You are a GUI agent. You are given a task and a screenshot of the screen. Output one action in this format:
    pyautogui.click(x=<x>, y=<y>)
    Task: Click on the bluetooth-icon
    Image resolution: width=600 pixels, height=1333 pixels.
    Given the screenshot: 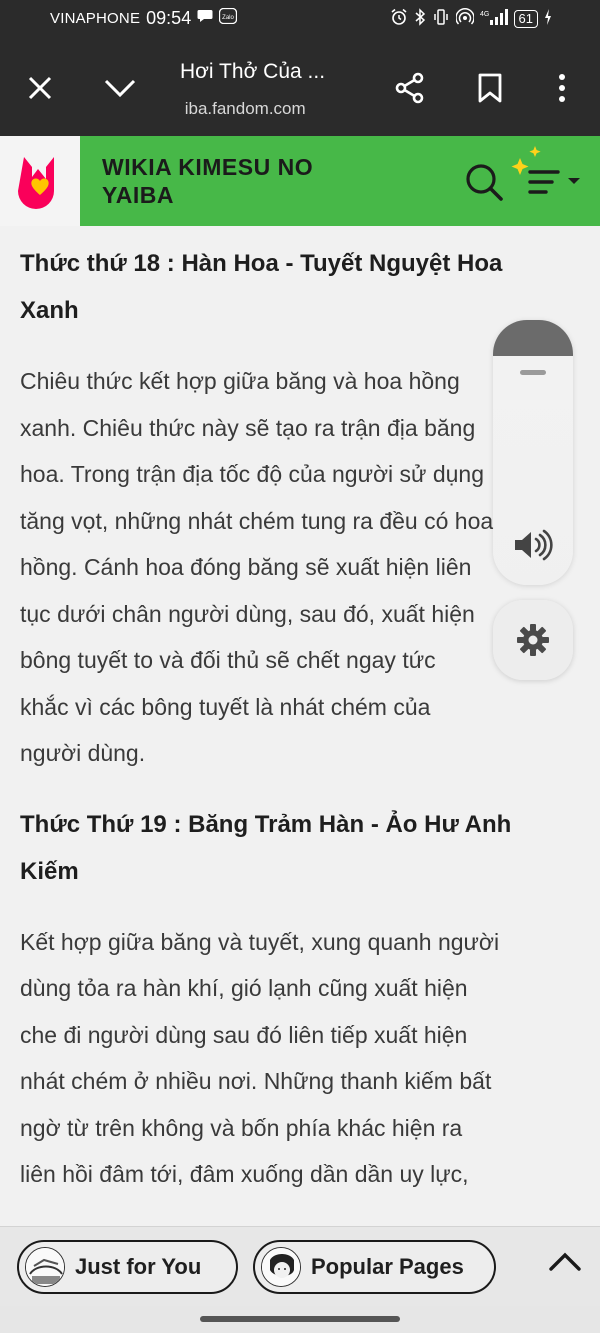 What is the action you would take?
    pyautogui.click(x=420, y=18)
    